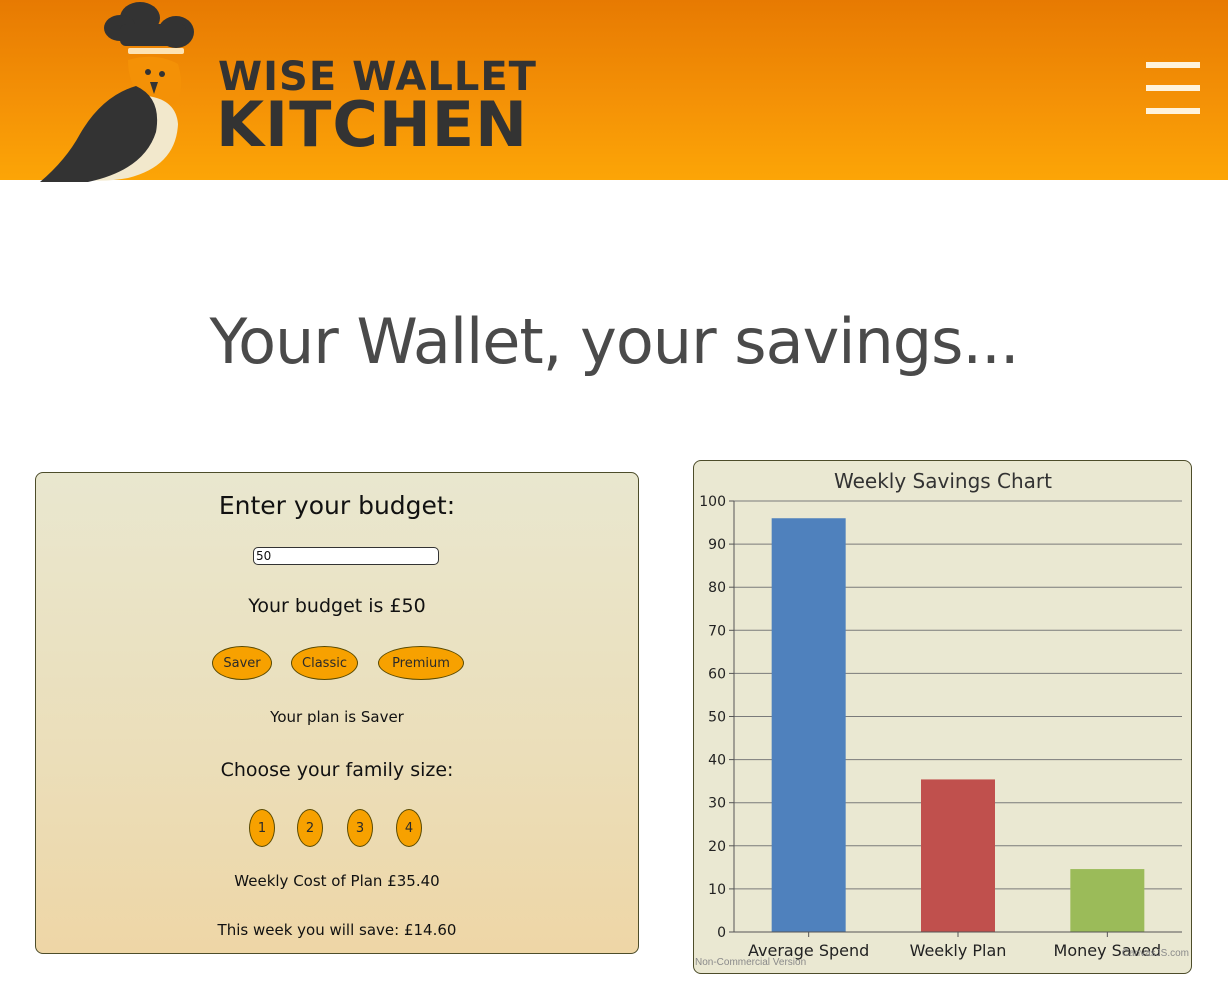  I want to click on y-tick-label: 40, so click(717, 761).